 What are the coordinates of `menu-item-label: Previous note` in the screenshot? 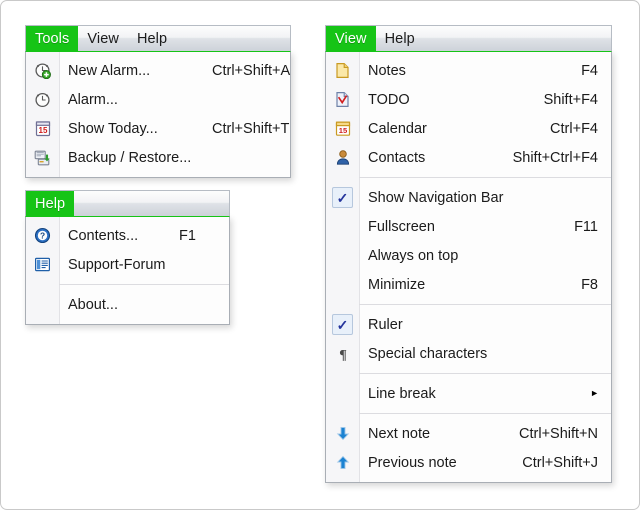 It's located at (412, 462).